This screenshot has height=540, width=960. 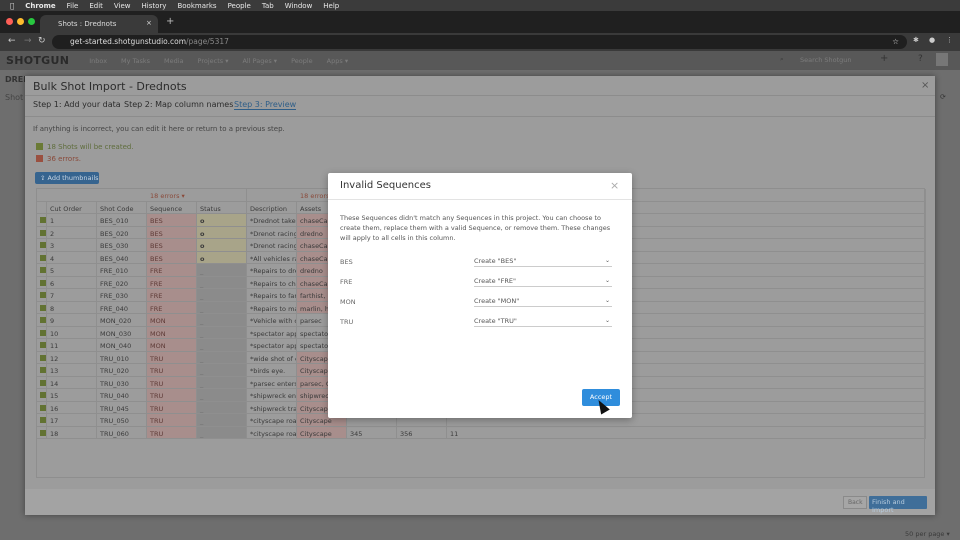 What do you see at coordinates (122, 282) in the screenshot?
I see `table-cell: FRE_020` at bounding box center [122, 282].